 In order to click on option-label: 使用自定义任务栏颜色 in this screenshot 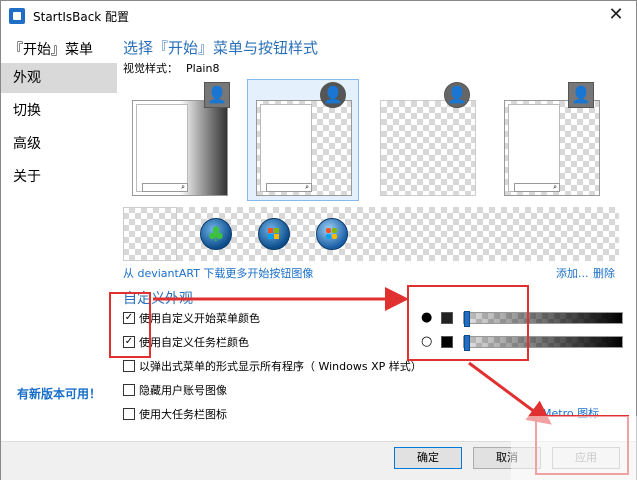, I will do `click(194, 342)`.